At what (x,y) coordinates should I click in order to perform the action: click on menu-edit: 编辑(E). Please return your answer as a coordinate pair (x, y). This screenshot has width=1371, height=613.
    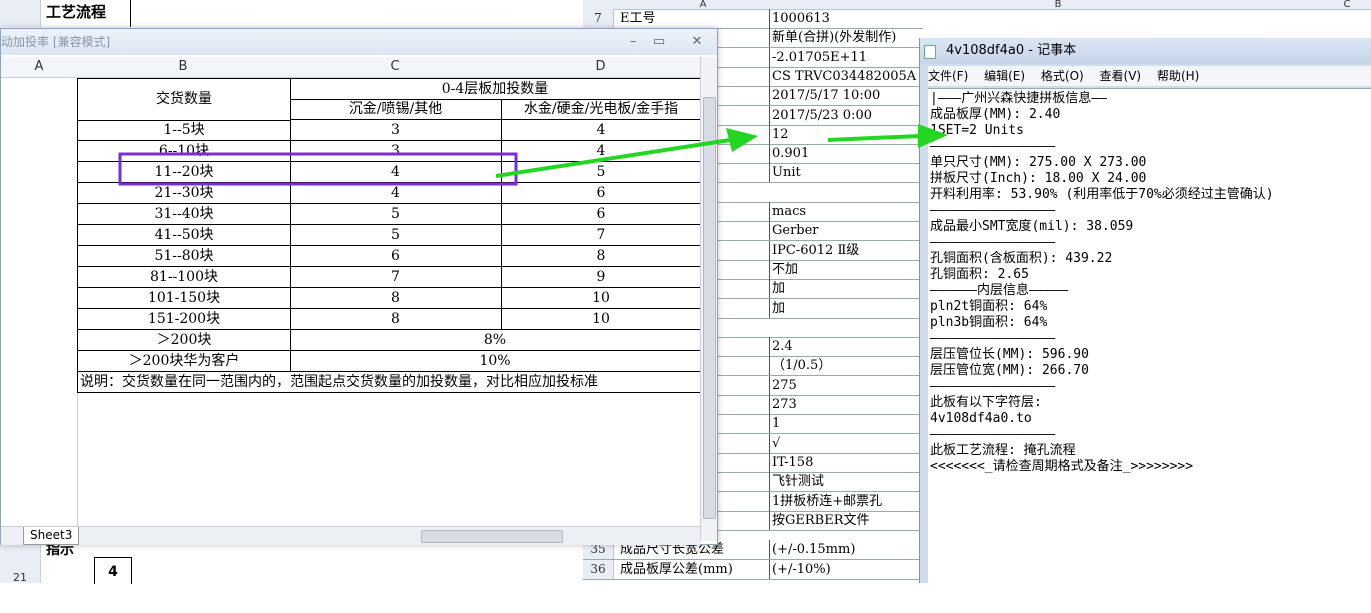
    Looking at the image, I should click on (1004, 76).